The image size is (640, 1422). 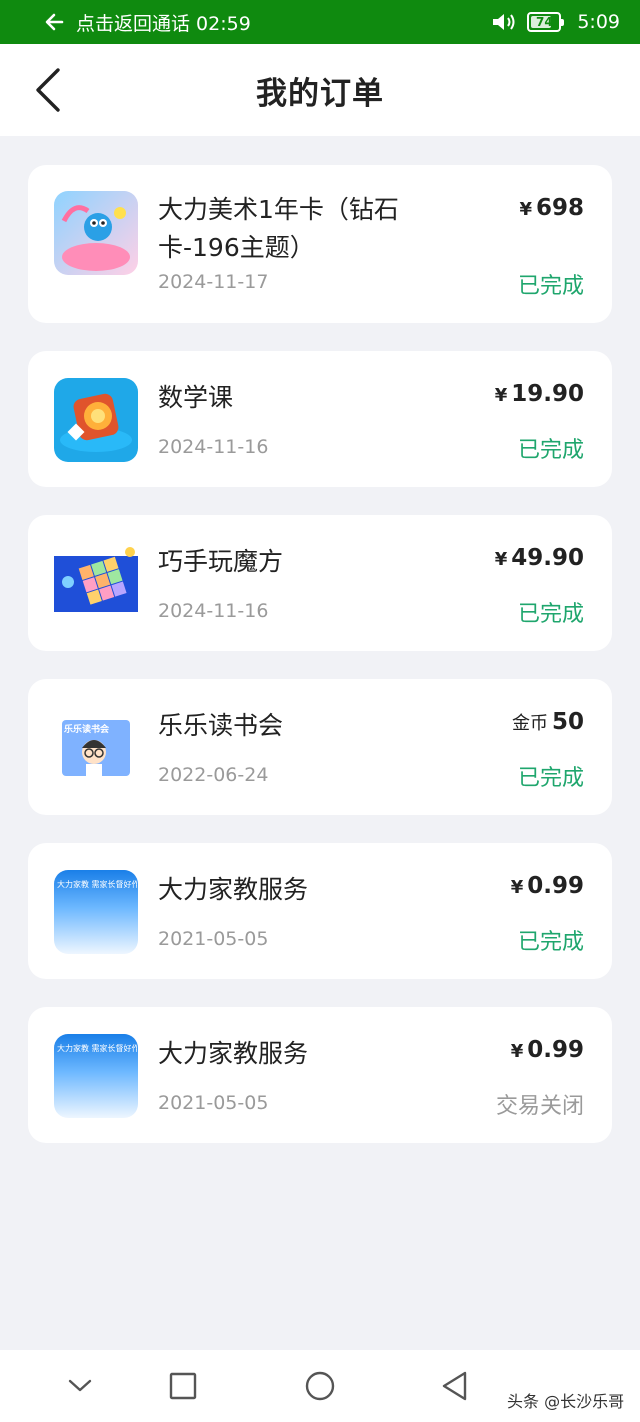 What do you see at coordinates (320, 419) in the screenshot?
I see `order-card: 数学课 2024-11-16 ¥19.90 已完成` at bounding box center [320, 419].